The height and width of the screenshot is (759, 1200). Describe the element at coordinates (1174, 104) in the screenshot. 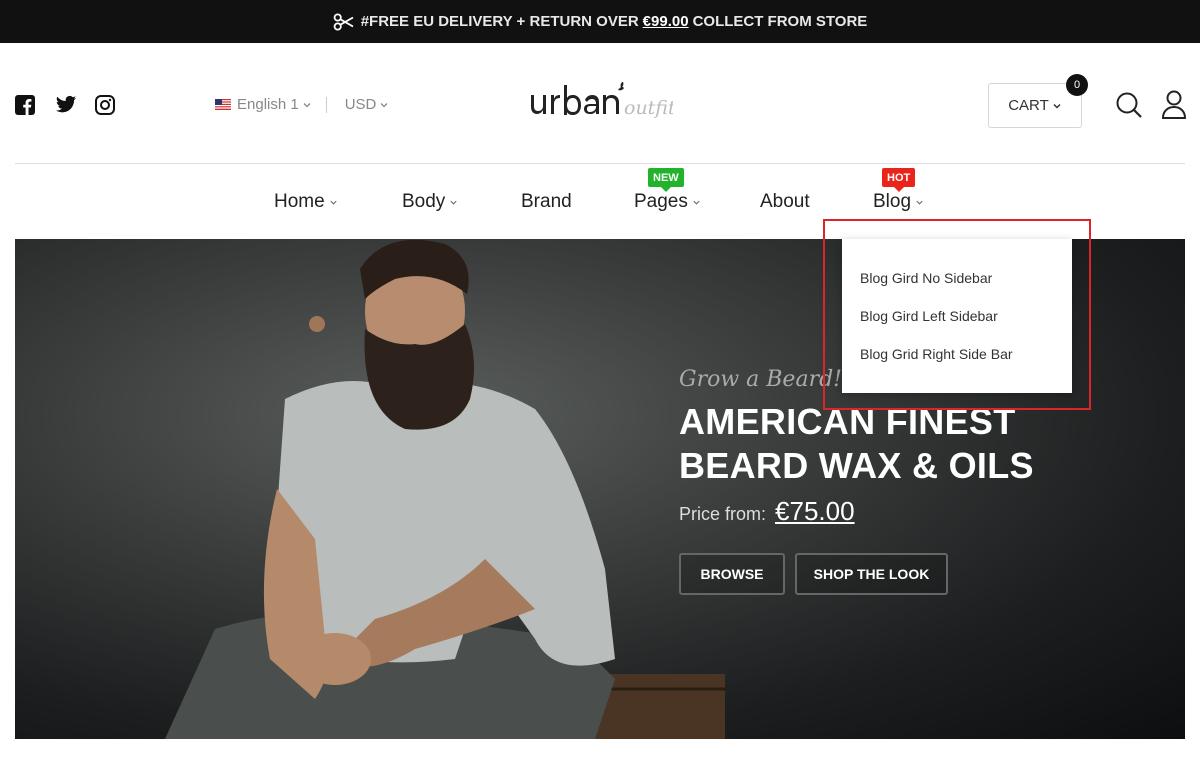

I see `user-icon` at that location.